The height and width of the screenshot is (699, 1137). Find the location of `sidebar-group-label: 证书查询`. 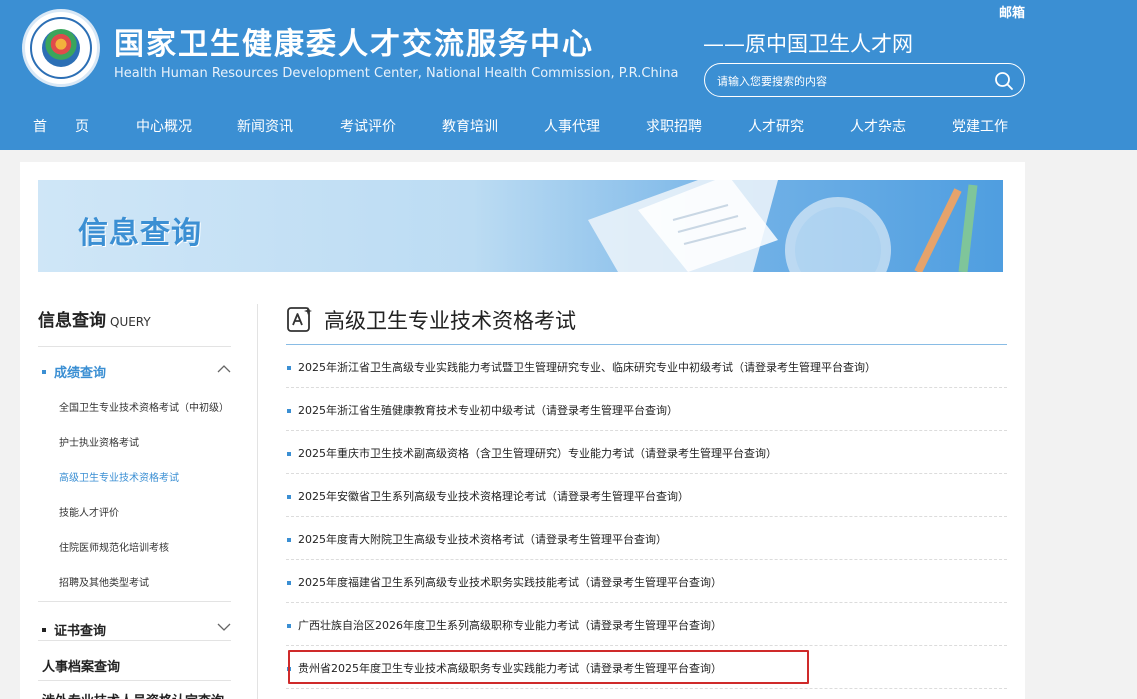

sidebar-group-label: 证书查询 is located at coordinates (80, 631).